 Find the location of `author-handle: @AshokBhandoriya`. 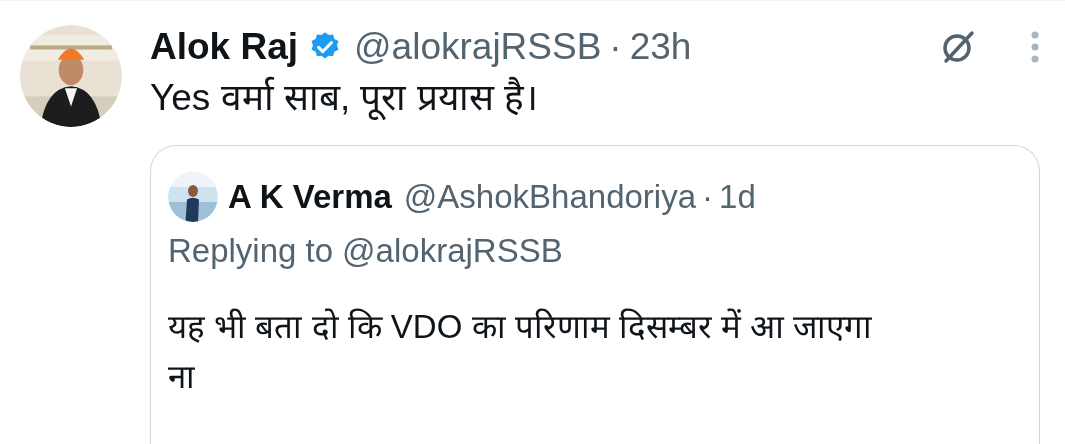

author-handle: @AshokBhandoriya is located at coordinates (550, 197).